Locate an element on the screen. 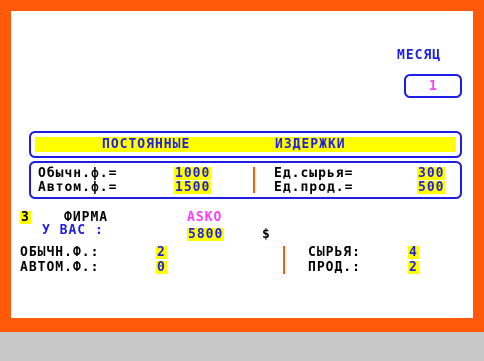  fixed-costs-title-right: ИЗДЕРЖКИ is located at coordinates (310, 144).